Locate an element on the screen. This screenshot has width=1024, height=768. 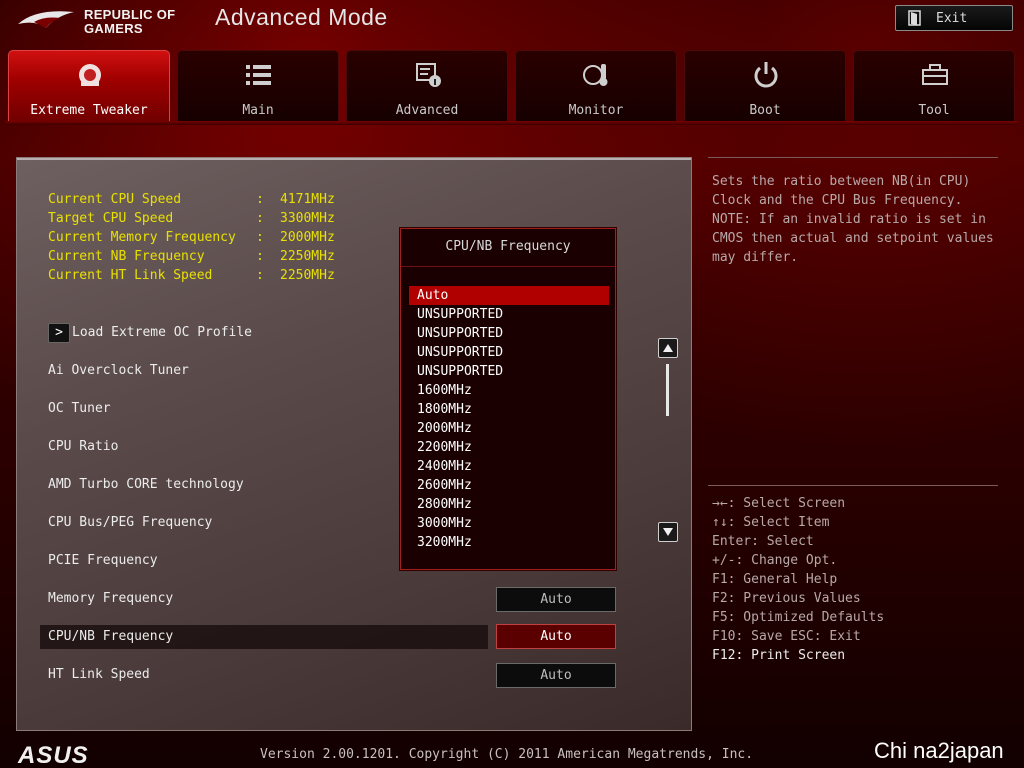
tab-divider is located at coordinates (512, 123).